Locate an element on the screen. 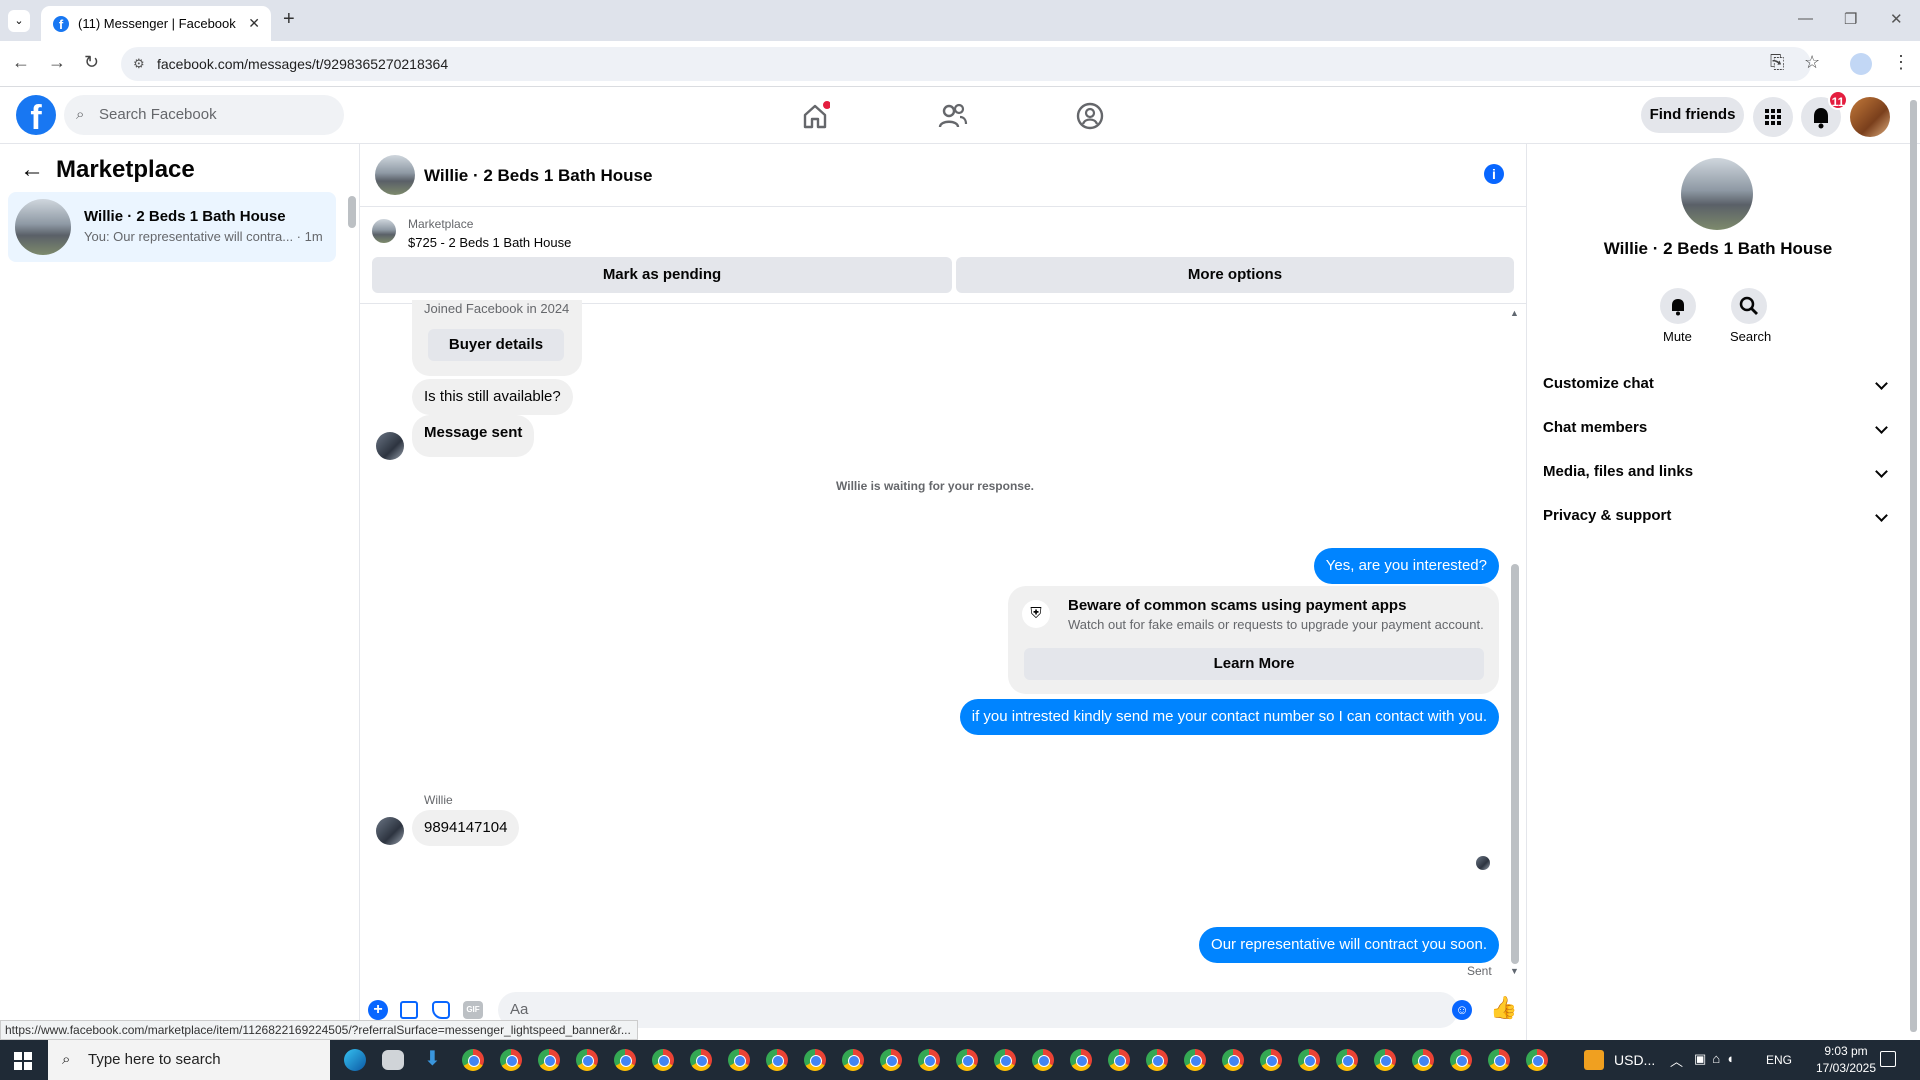  reload-icon: ↻ is located at coordinates (91, 62).